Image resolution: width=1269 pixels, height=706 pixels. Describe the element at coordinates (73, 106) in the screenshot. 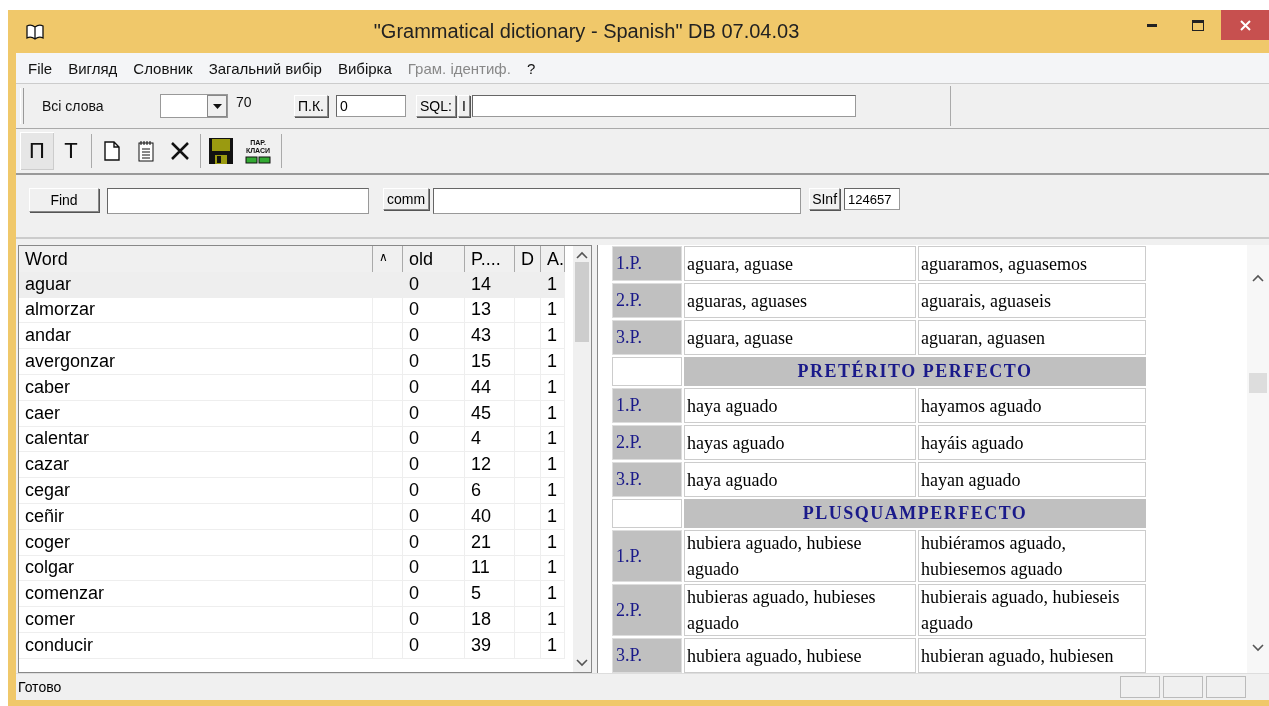

I see `filter-label: Всі слова` at that location.